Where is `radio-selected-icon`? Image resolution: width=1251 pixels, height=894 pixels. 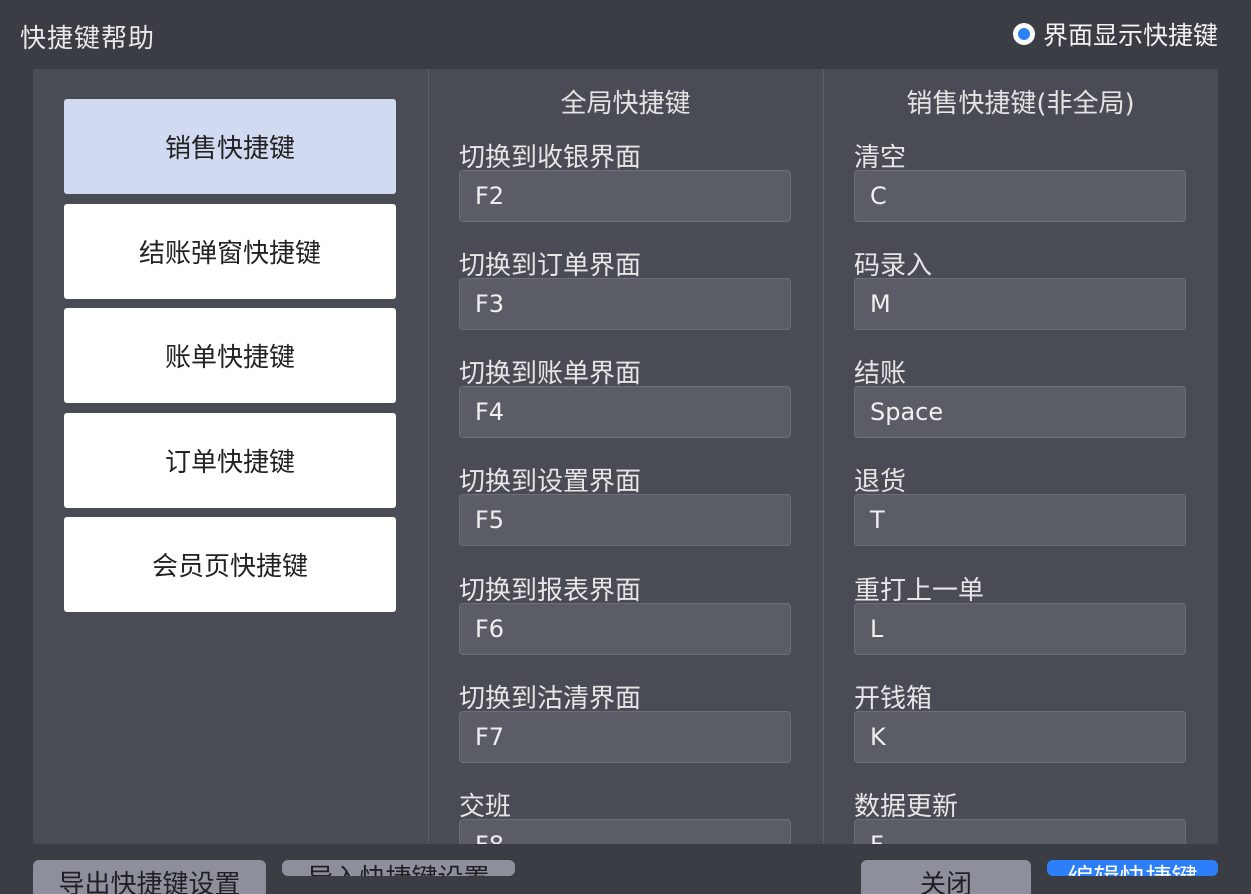
radio-selected-icon is located at coordinates (1023, 34).